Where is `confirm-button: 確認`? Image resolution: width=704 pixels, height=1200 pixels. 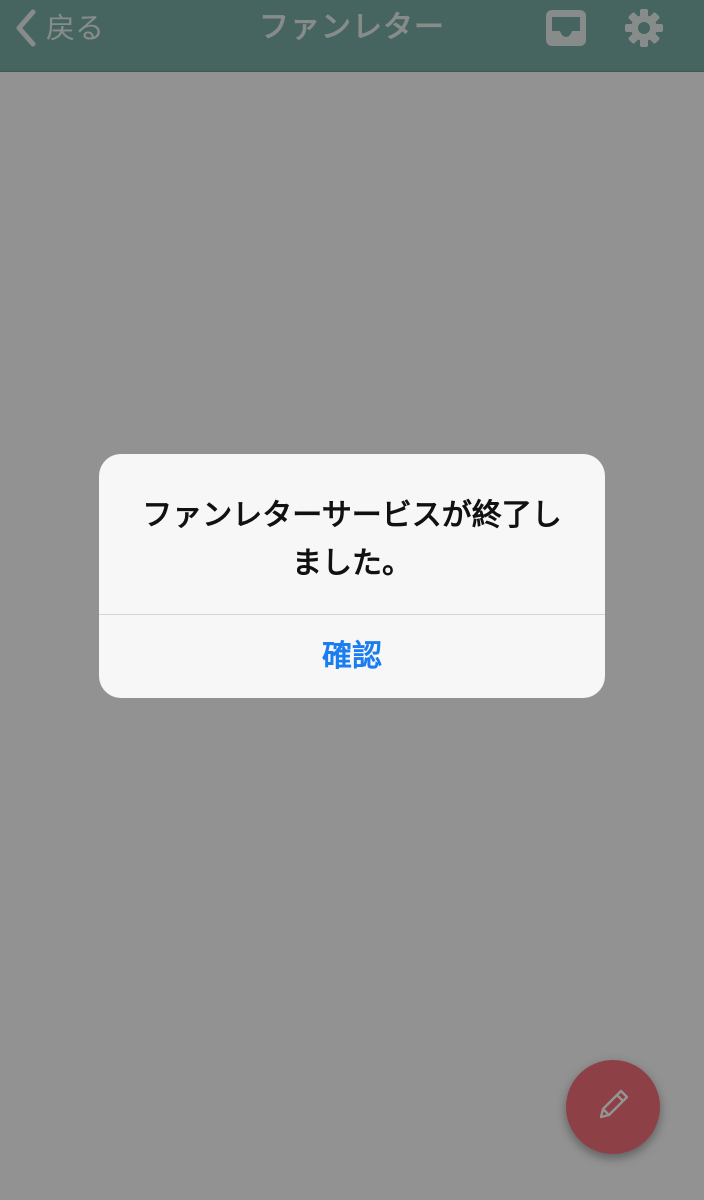 confirm-button: 確認 is located at coordinates (352, 656).